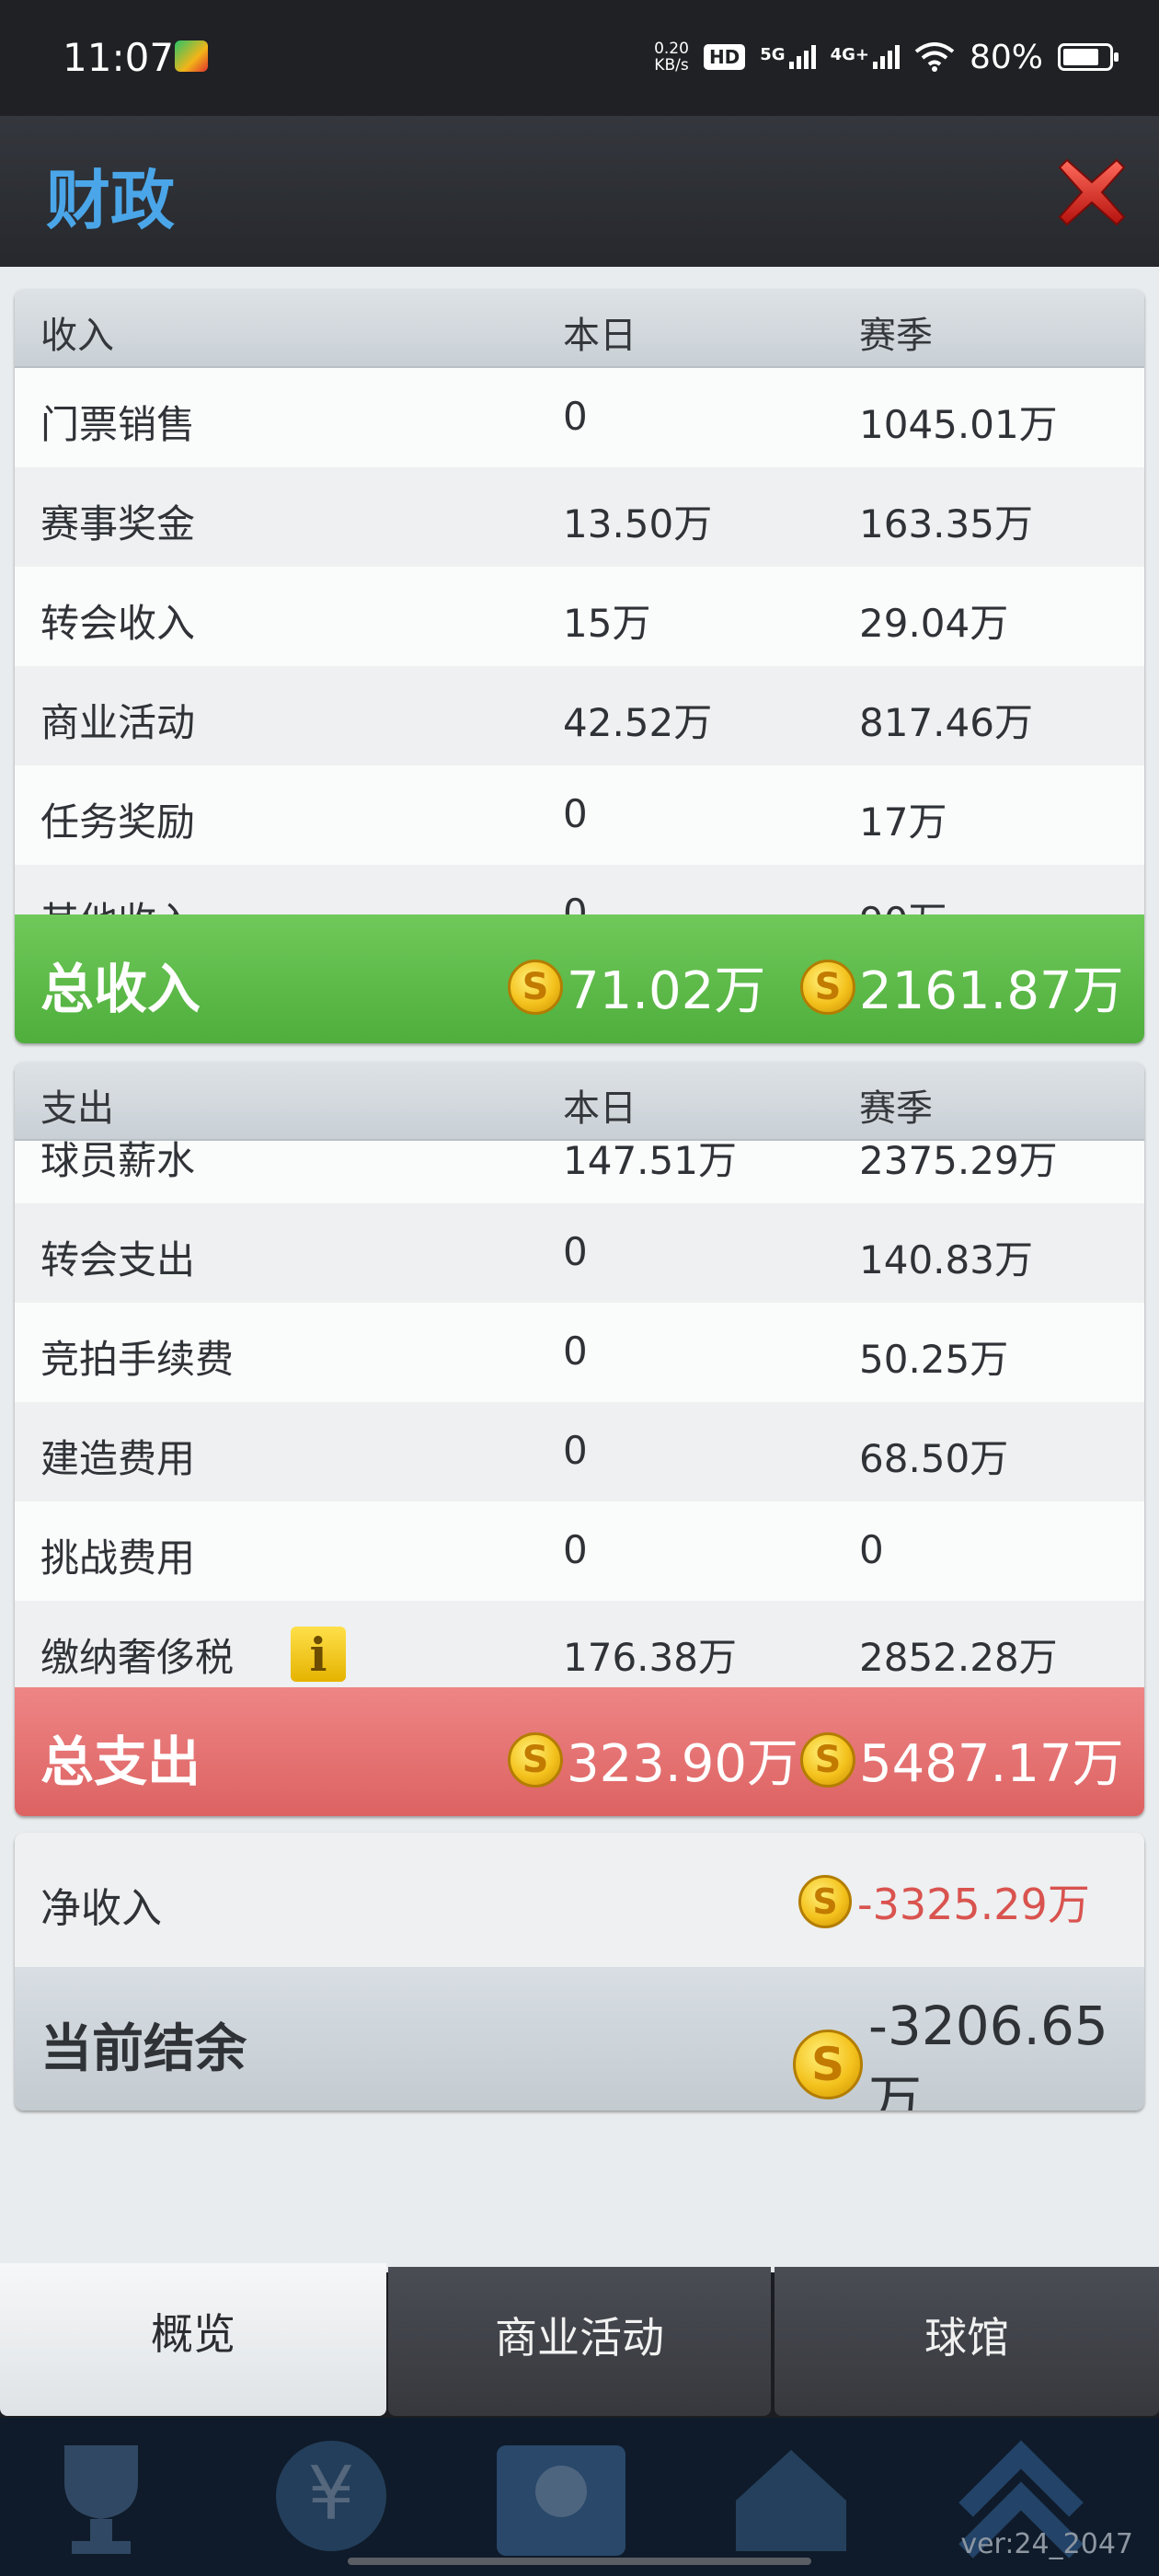  Describe the element at coordinates (579, 616) in the screenshot. I see `table-row: 转会收入 15万 29.04万` at that location.